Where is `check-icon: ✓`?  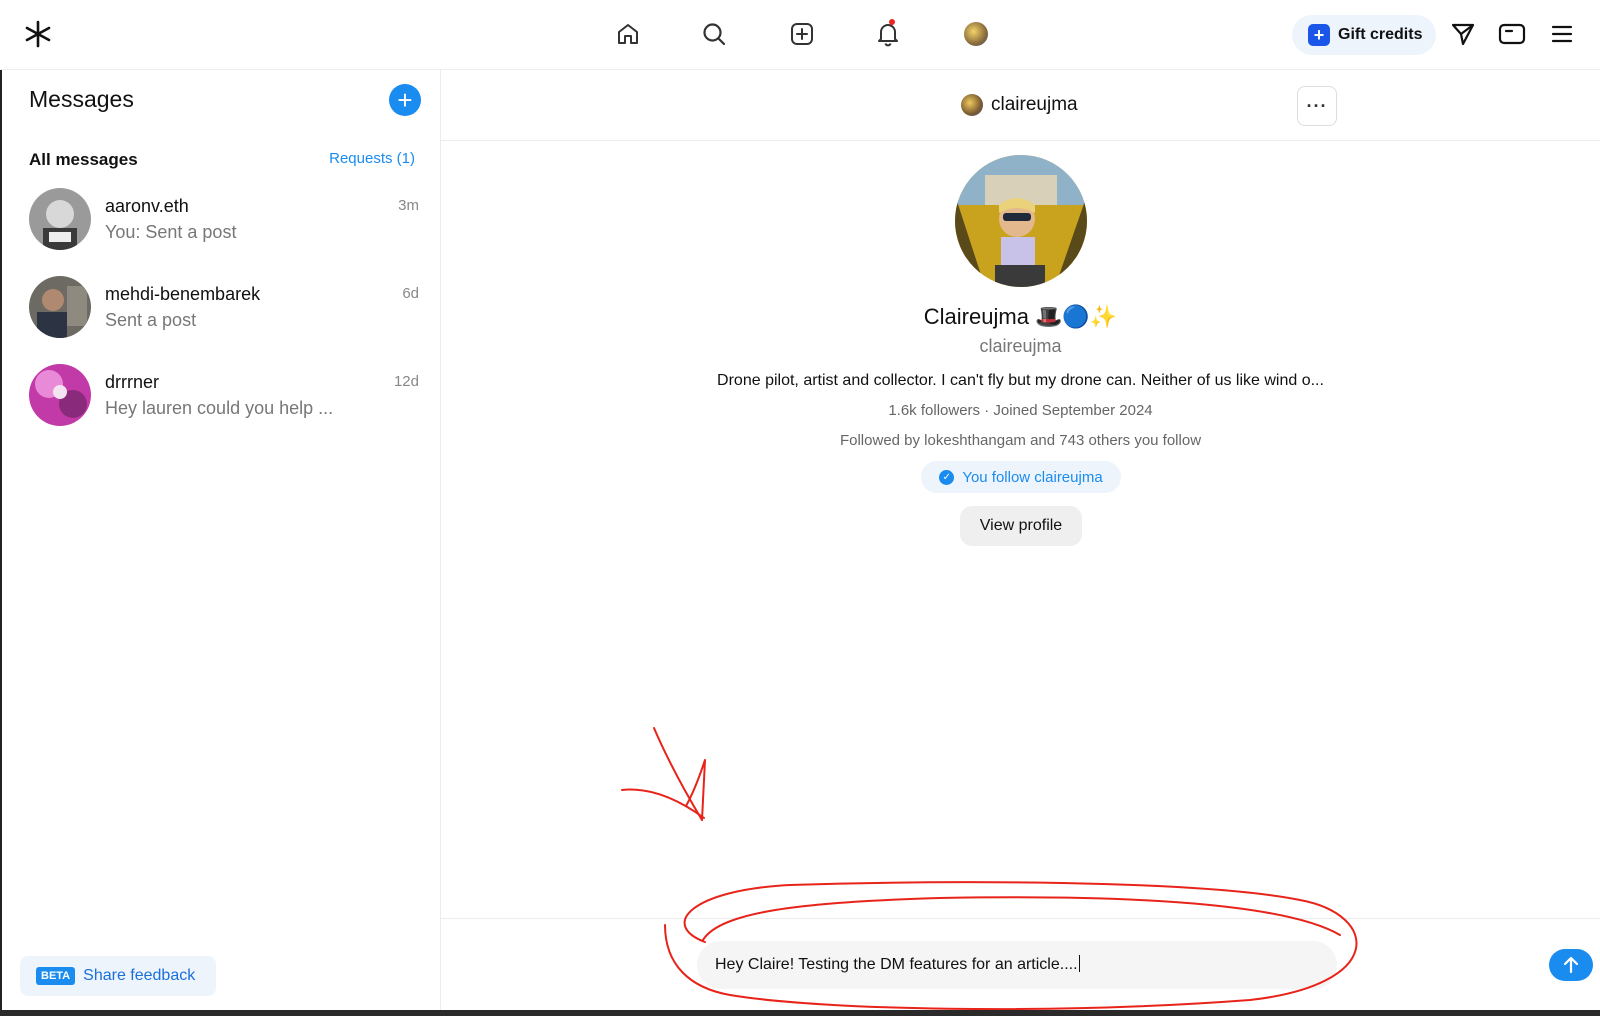
check-icon: ✓ is located at coordinates (947, 477).